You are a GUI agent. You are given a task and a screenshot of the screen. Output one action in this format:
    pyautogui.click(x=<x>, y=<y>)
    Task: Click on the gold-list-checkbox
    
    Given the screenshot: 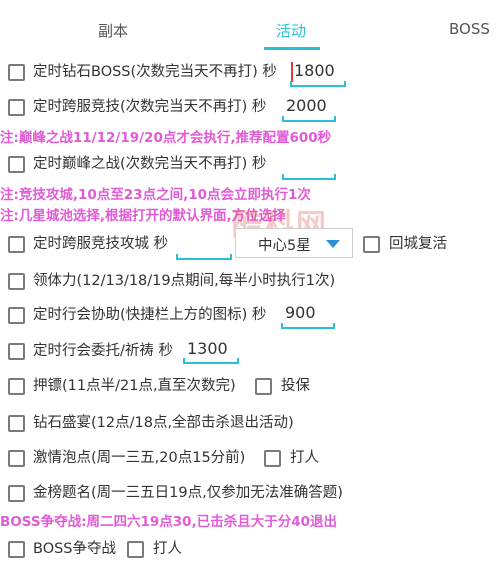 What is the action you would take?
    pyautogui.click(x=16, y=493)
    